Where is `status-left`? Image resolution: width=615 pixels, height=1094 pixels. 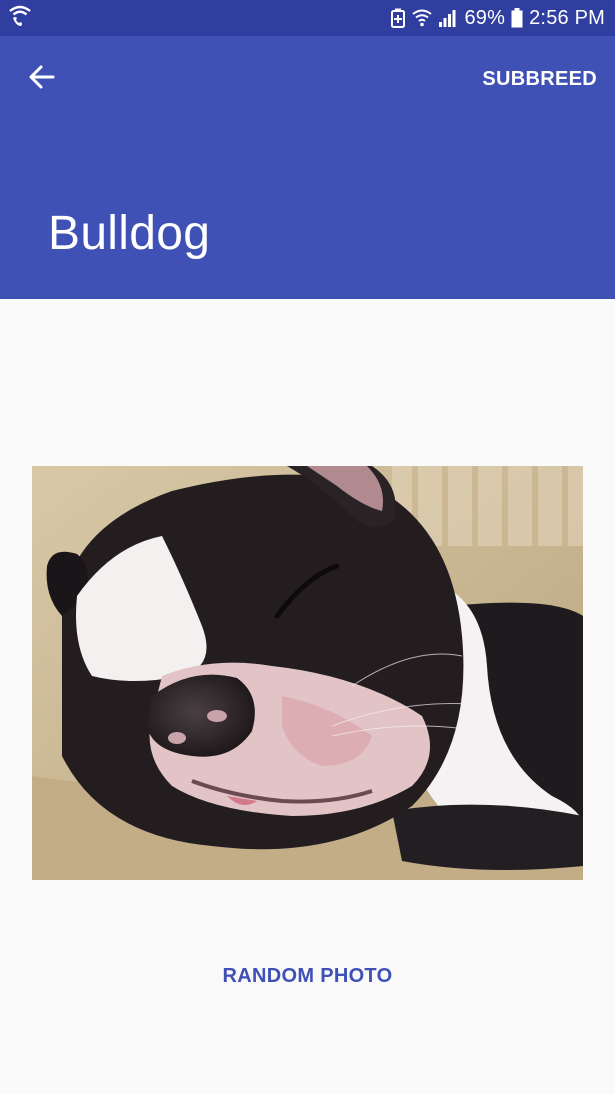
status-left is located at coordinates (20, 18).